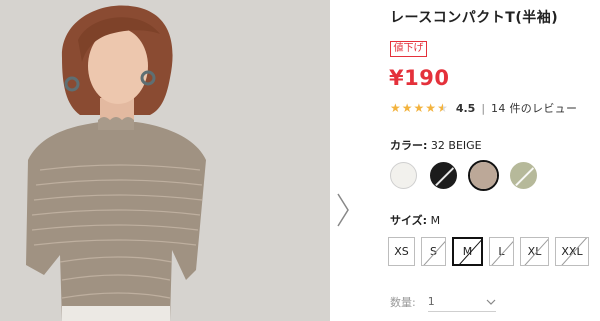  What do you see at coordinates (409, 220) in the screenshot?
I see `size-label: サイズ:` at bounding box center [409, 220].